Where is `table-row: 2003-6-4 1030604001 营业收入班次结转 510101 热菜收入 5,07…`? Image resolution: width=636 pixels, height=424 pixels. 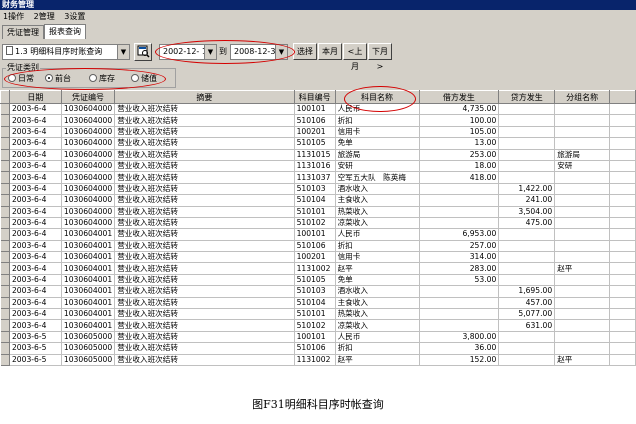
table-row: 2003-6-4 1030604001 营业收入班次结转 510101 热菜收入 5,07… is located at coordinates (318, 314).